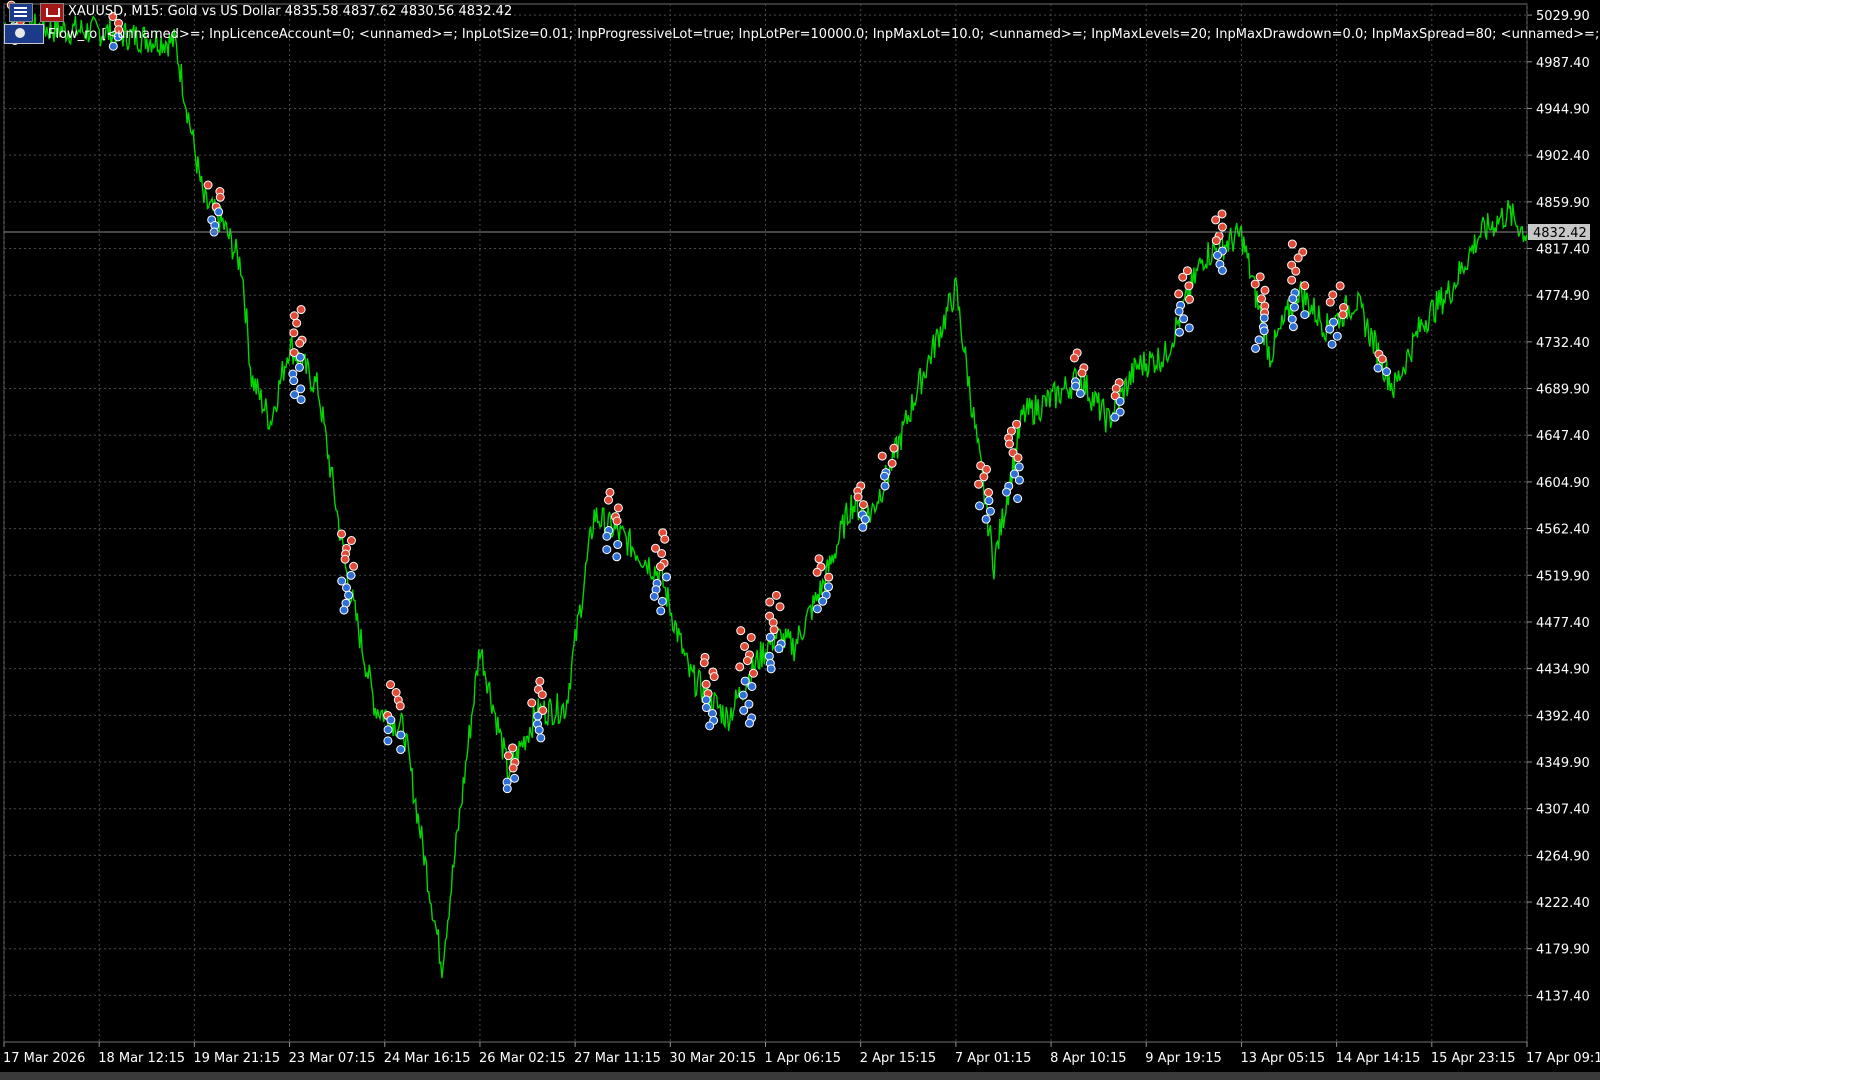 Image resolution: width=1858 pixels, height=1080 pixels. I want to click on y-tick-label: 5029.90, so click(1563, 16).